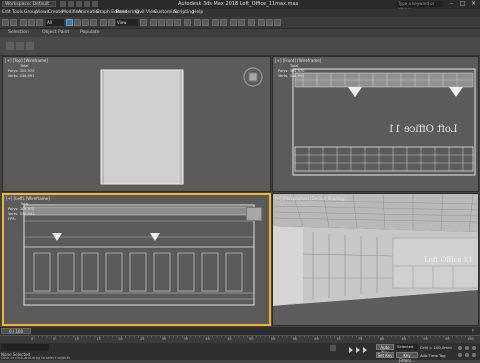 The width and height of the screenshot is (480, 363). I want to click on track-tick-label: 10, so click(77, 339).